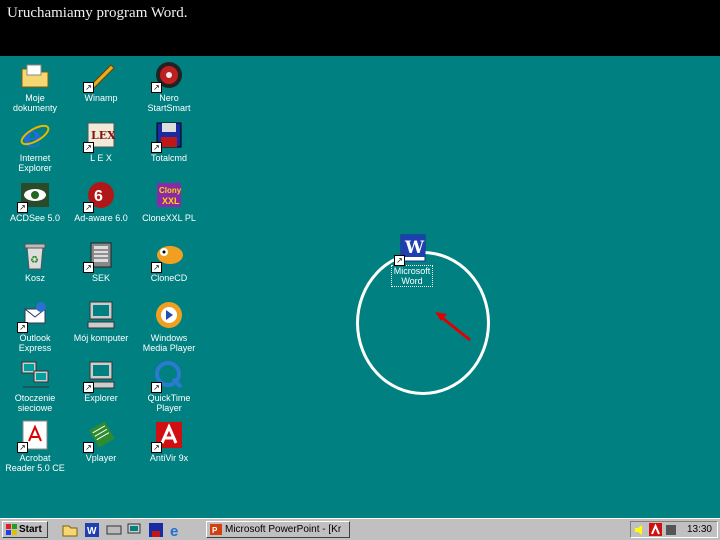 This screenshot has width=720, height=540. What do you see at coordinates (70, 530) in the screenshot?
I see `quicklaunch-folder-icon` at bounding box center [70, 530].